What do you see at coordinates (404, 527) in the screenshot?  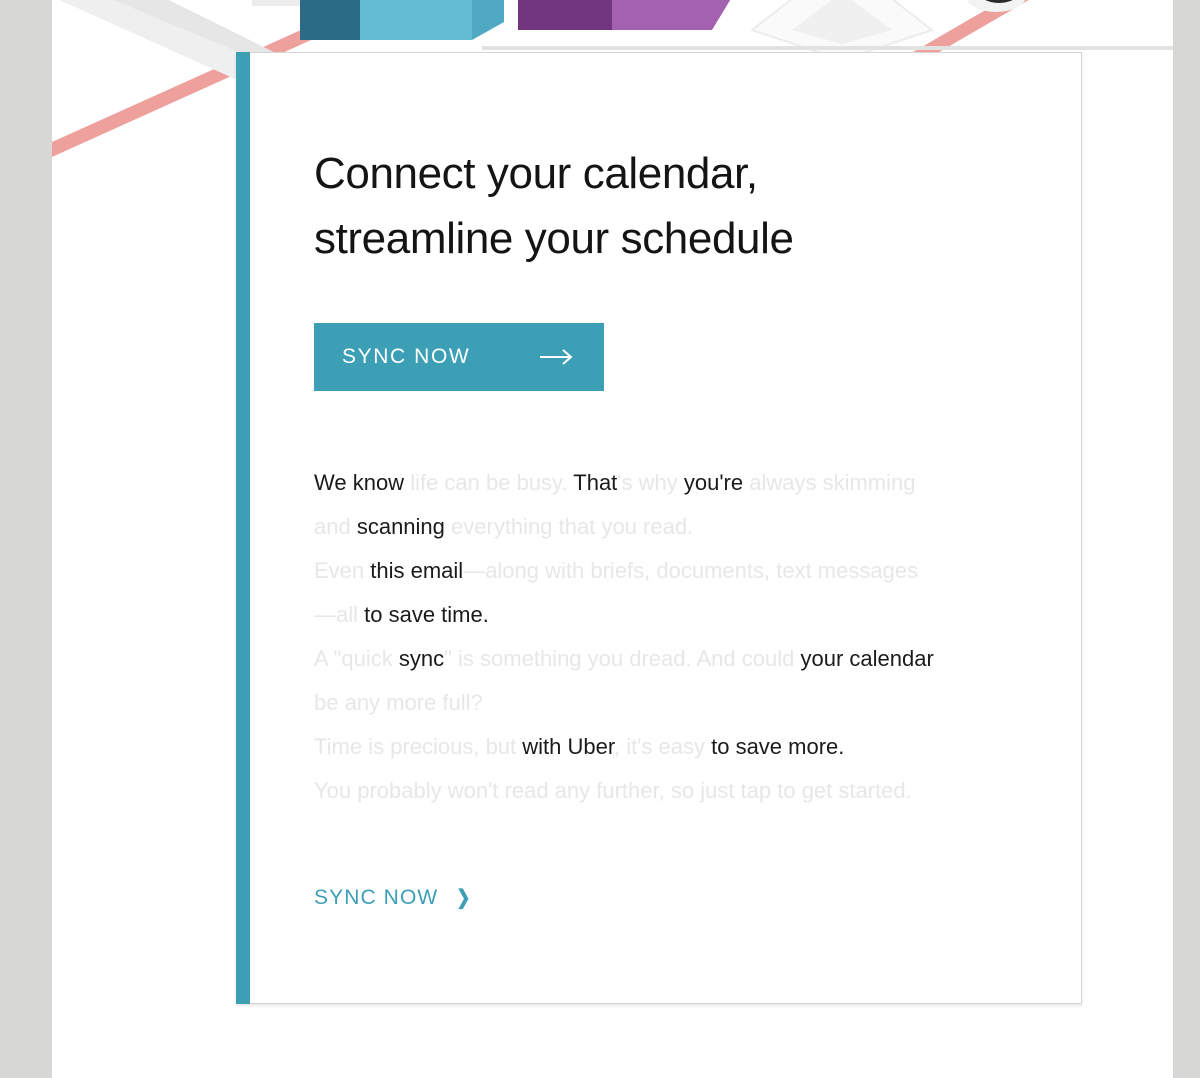 I see `body-segment-dark: scanning` at bounding box center [404, 527].